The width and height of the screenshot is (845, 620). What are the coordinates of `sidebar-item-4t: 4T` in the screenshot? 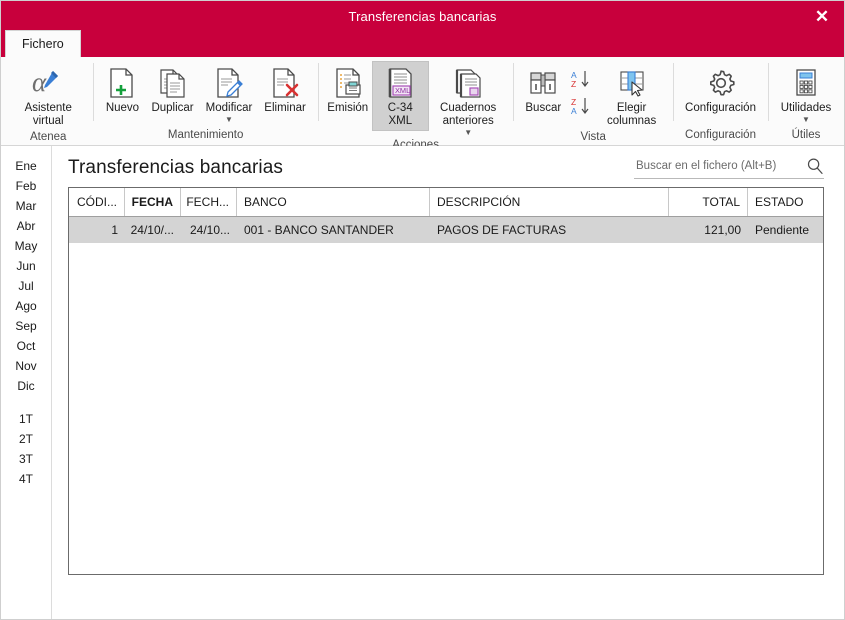 It's located at (26, 479).